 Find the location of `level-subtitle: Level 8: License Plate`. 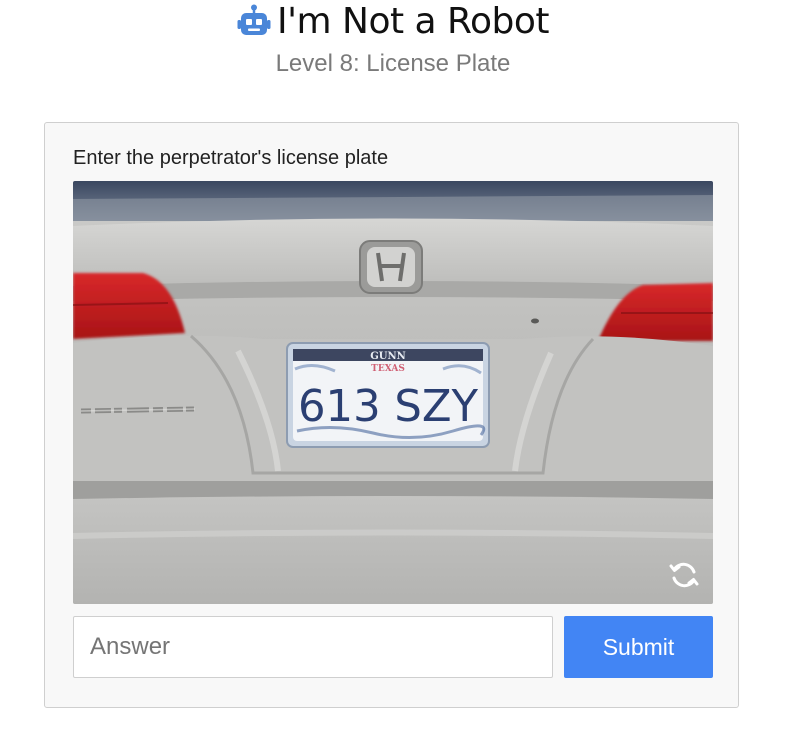

level-subtitle: Level 8: License Plate is located at coordinates (393, 63).